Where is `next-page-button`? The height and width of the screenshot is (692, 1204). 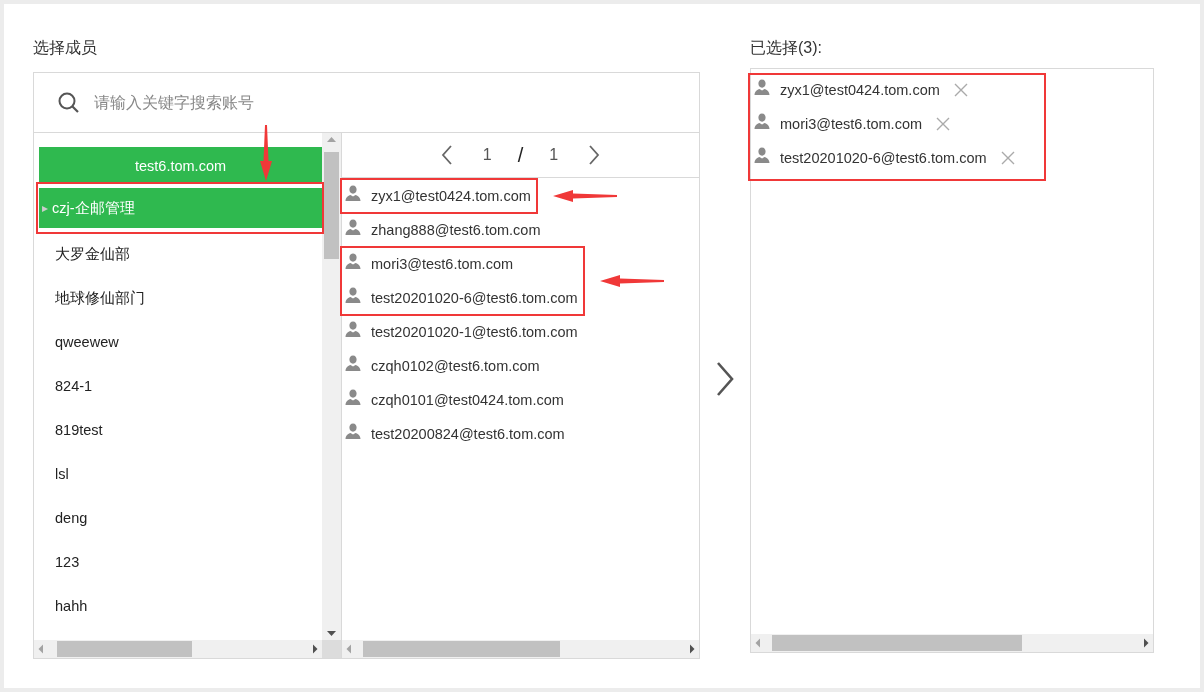 next-page-button is located at coordinates (594, 155).